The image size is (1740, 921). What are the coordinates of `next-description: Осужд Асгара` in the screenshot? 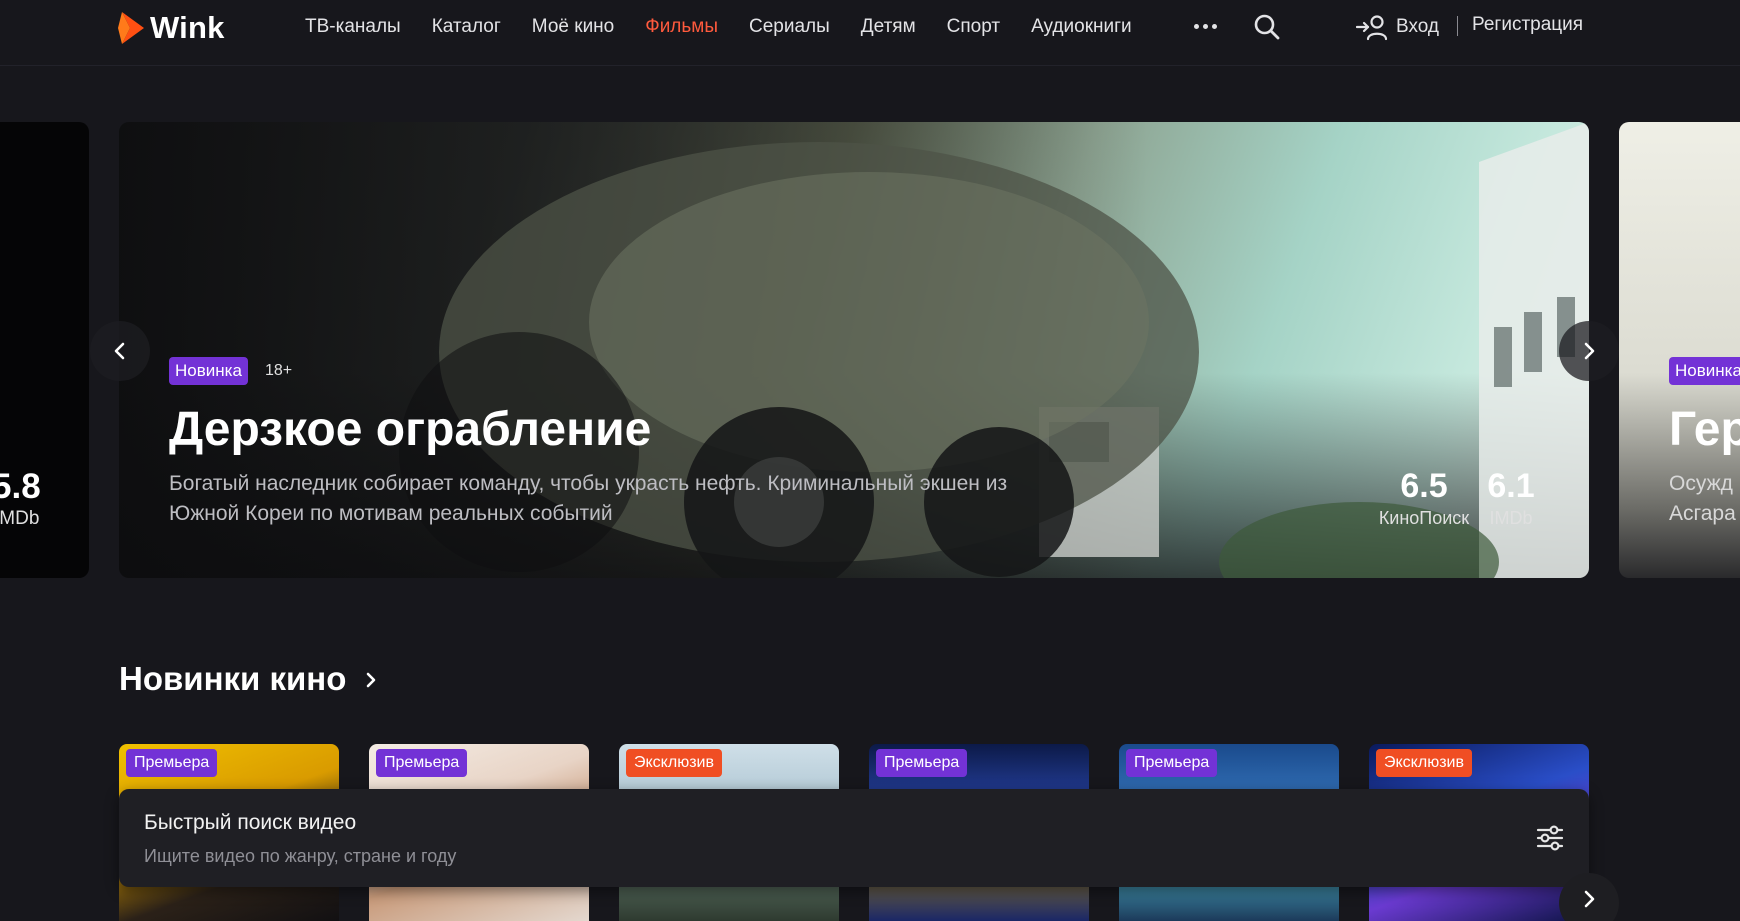 It's located at (1702, 499).